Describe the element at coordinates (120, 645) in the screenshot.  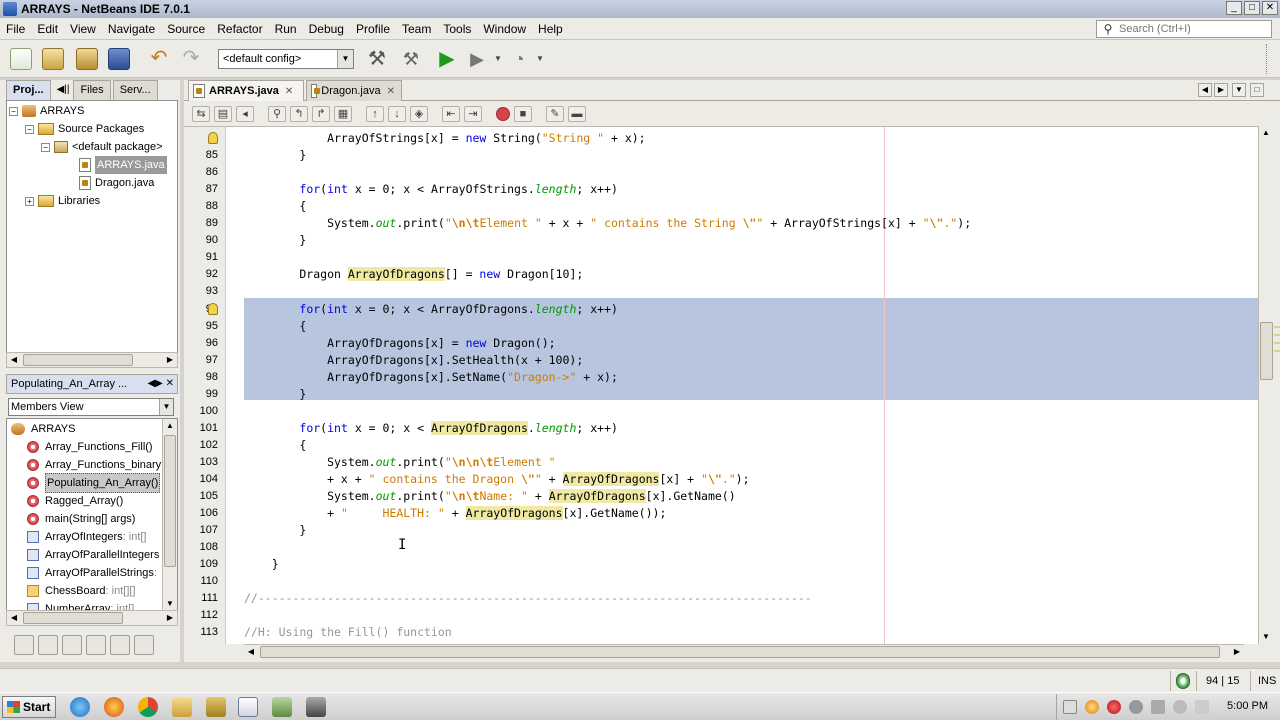
I see `sort-by-name-button` at that location.